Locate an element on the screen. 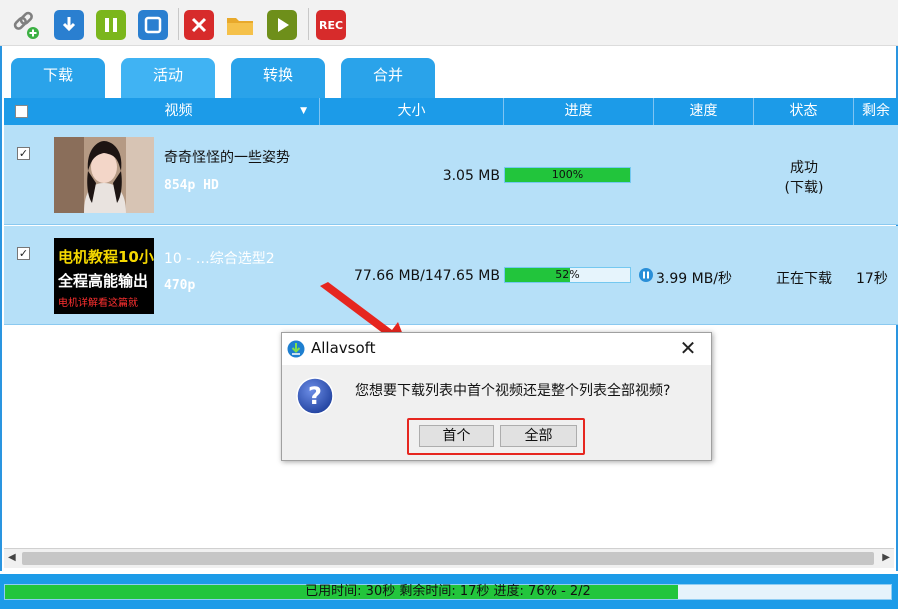 The width and height of the screenshot is (898, 609). remaining-time: 17秒 is located at coordinates (872, 279).